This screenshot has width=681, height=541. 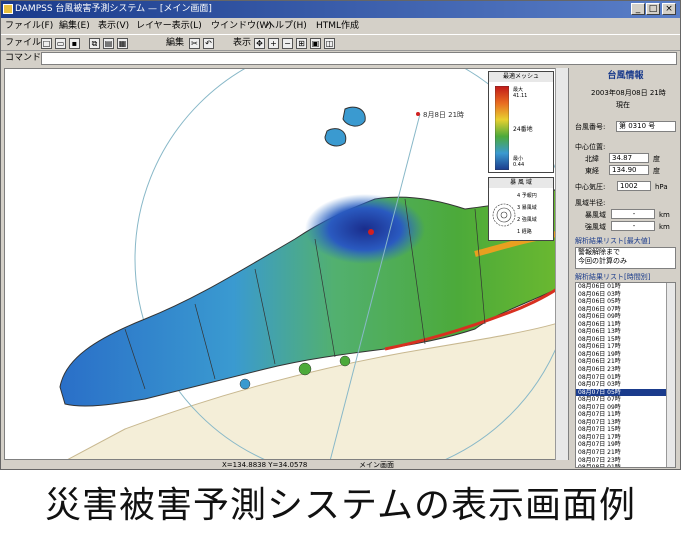 What do you see at coordinates (592, 159) in the screenshot?
I see `latitude-label: 北緯` at bounding box center [592, 159].